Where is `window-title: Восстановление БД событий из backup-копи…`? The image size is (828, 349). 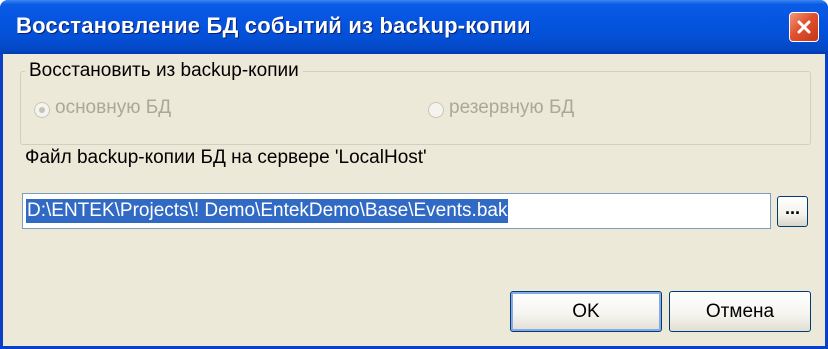
window-title: Восстановление БД событий из backup-копи… is located at coordinates (273, 25).